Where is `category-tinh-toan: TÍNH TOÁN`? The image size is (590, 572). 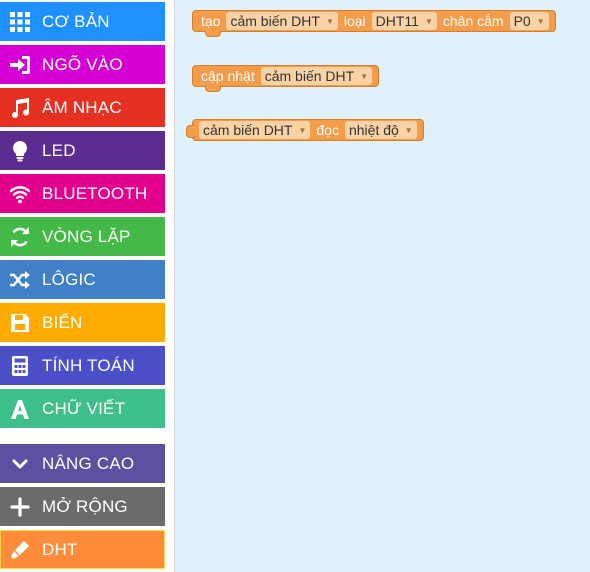
category-tinh-toan: TÍNH TOÁN is located at coordinates (82, 365).